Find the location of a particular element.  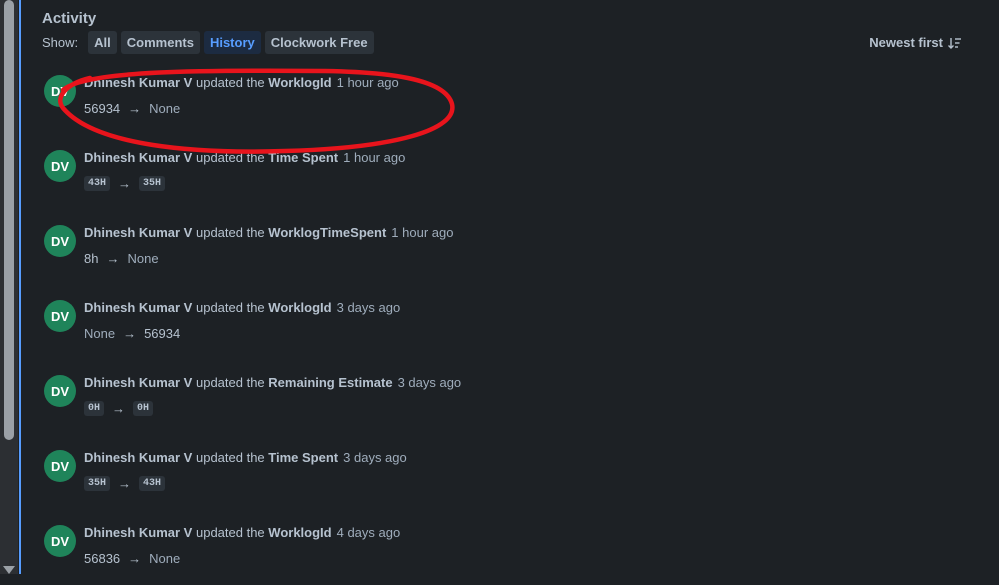

show-label: Show: is located at coordinates (60, 42).